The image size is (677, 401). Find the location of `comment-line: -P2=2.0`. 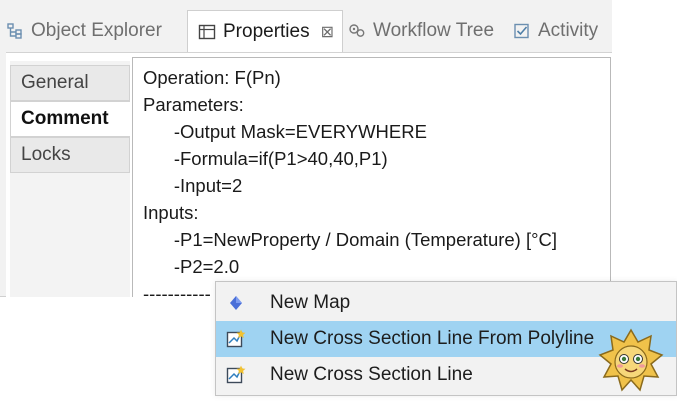

comment-line: -P2=2.0 is located at coordinates (191, 266).